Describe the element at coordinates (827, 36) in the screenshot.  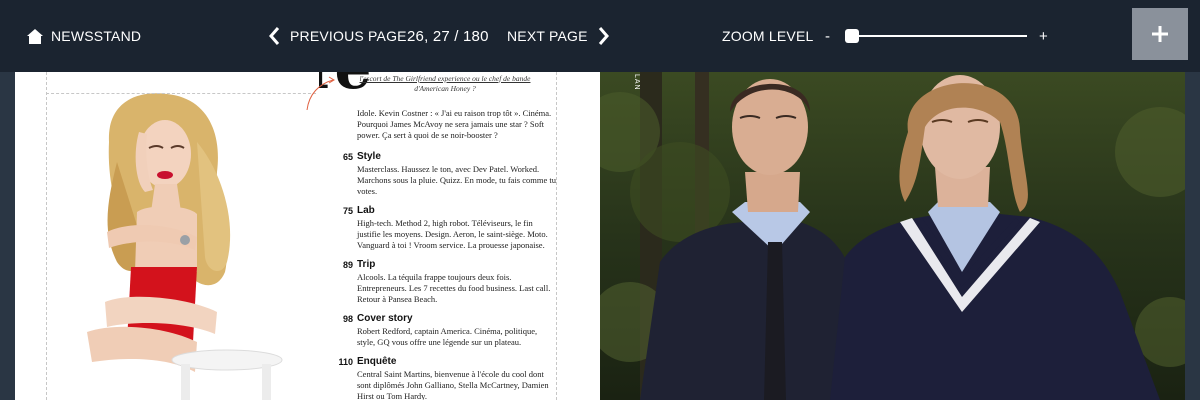
I see `zoom-out-button: -` at that location.